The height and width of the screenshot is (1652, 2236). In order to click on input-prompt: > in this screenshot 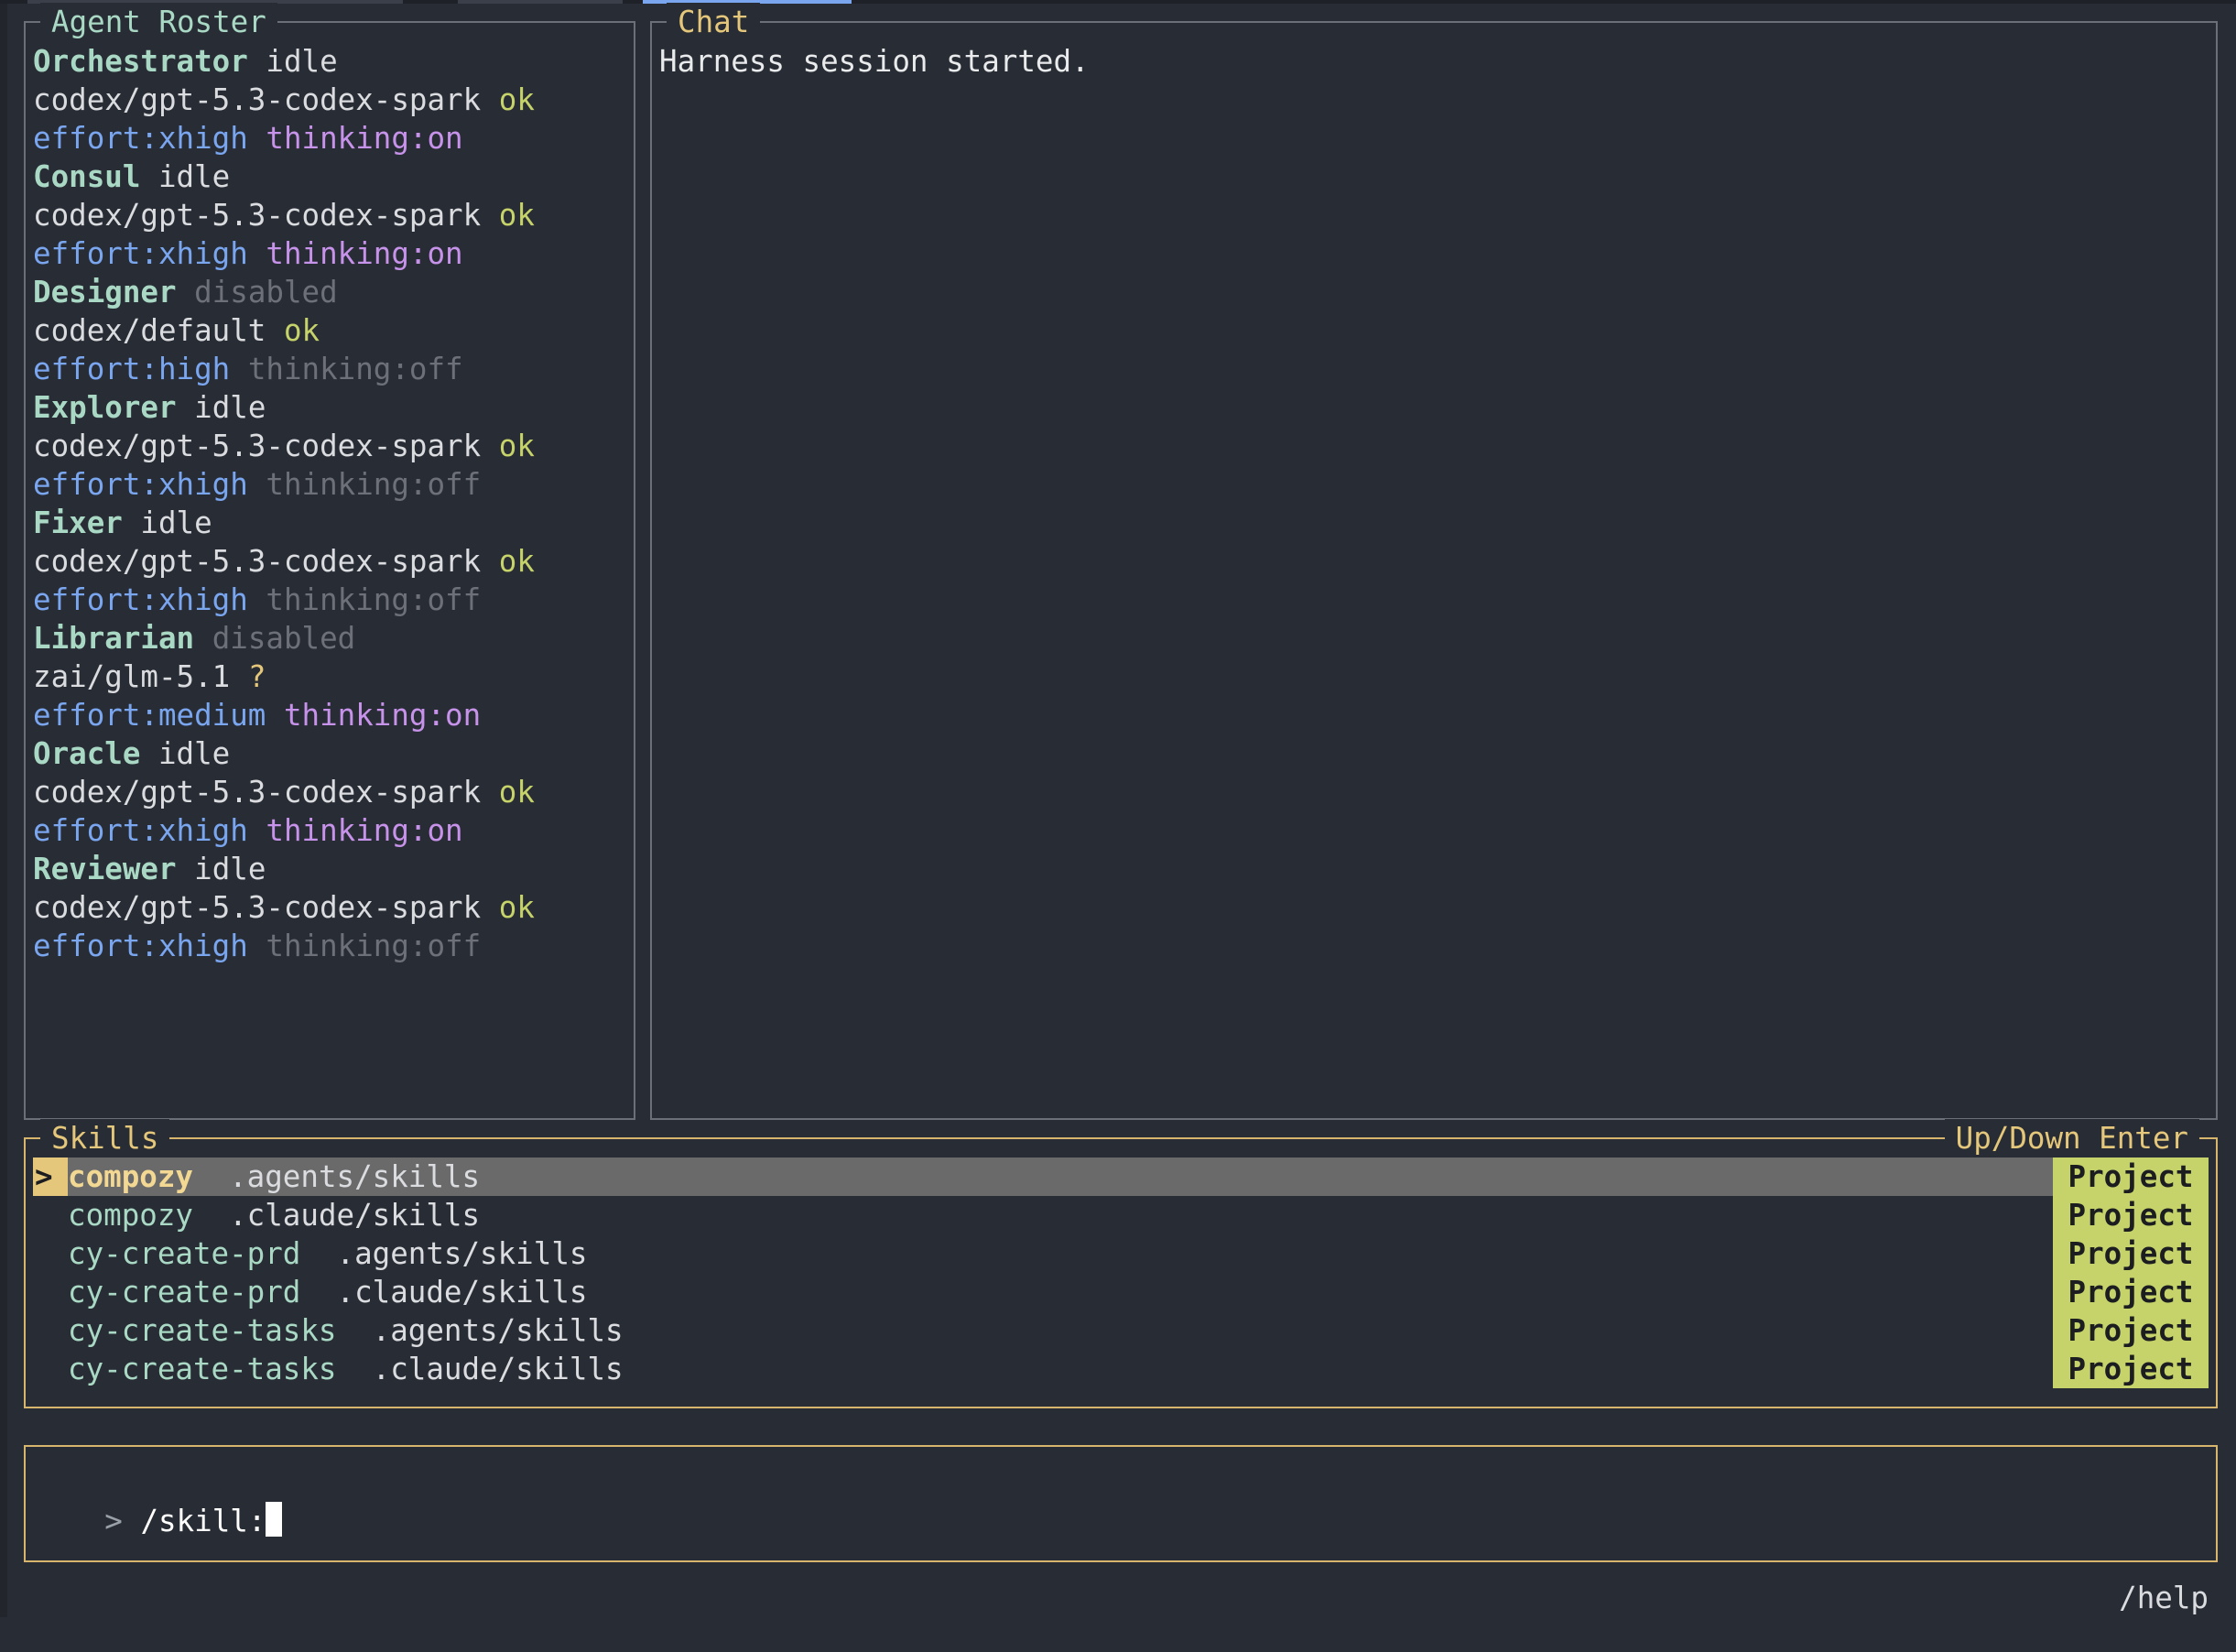, I will do `click(113, 1521)`.